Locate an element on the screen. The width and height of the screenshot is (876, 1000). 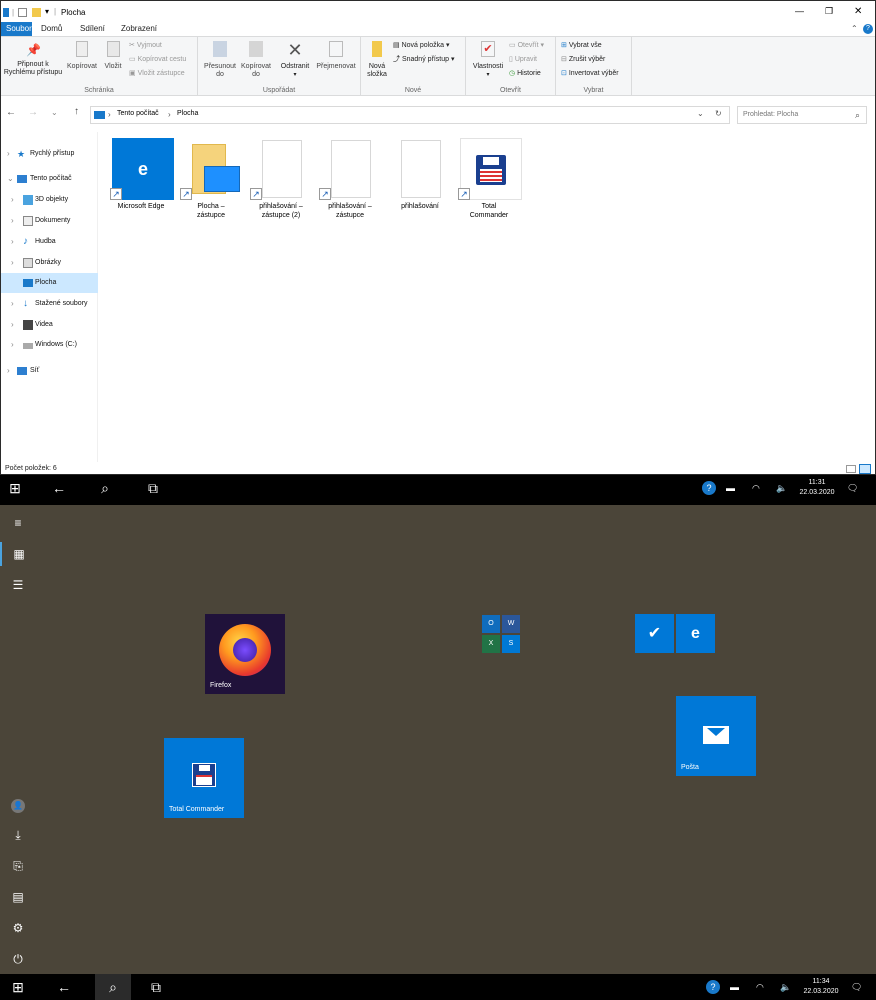
clock: 11:31 22.03.2020 is located at coordinates (817, 488).